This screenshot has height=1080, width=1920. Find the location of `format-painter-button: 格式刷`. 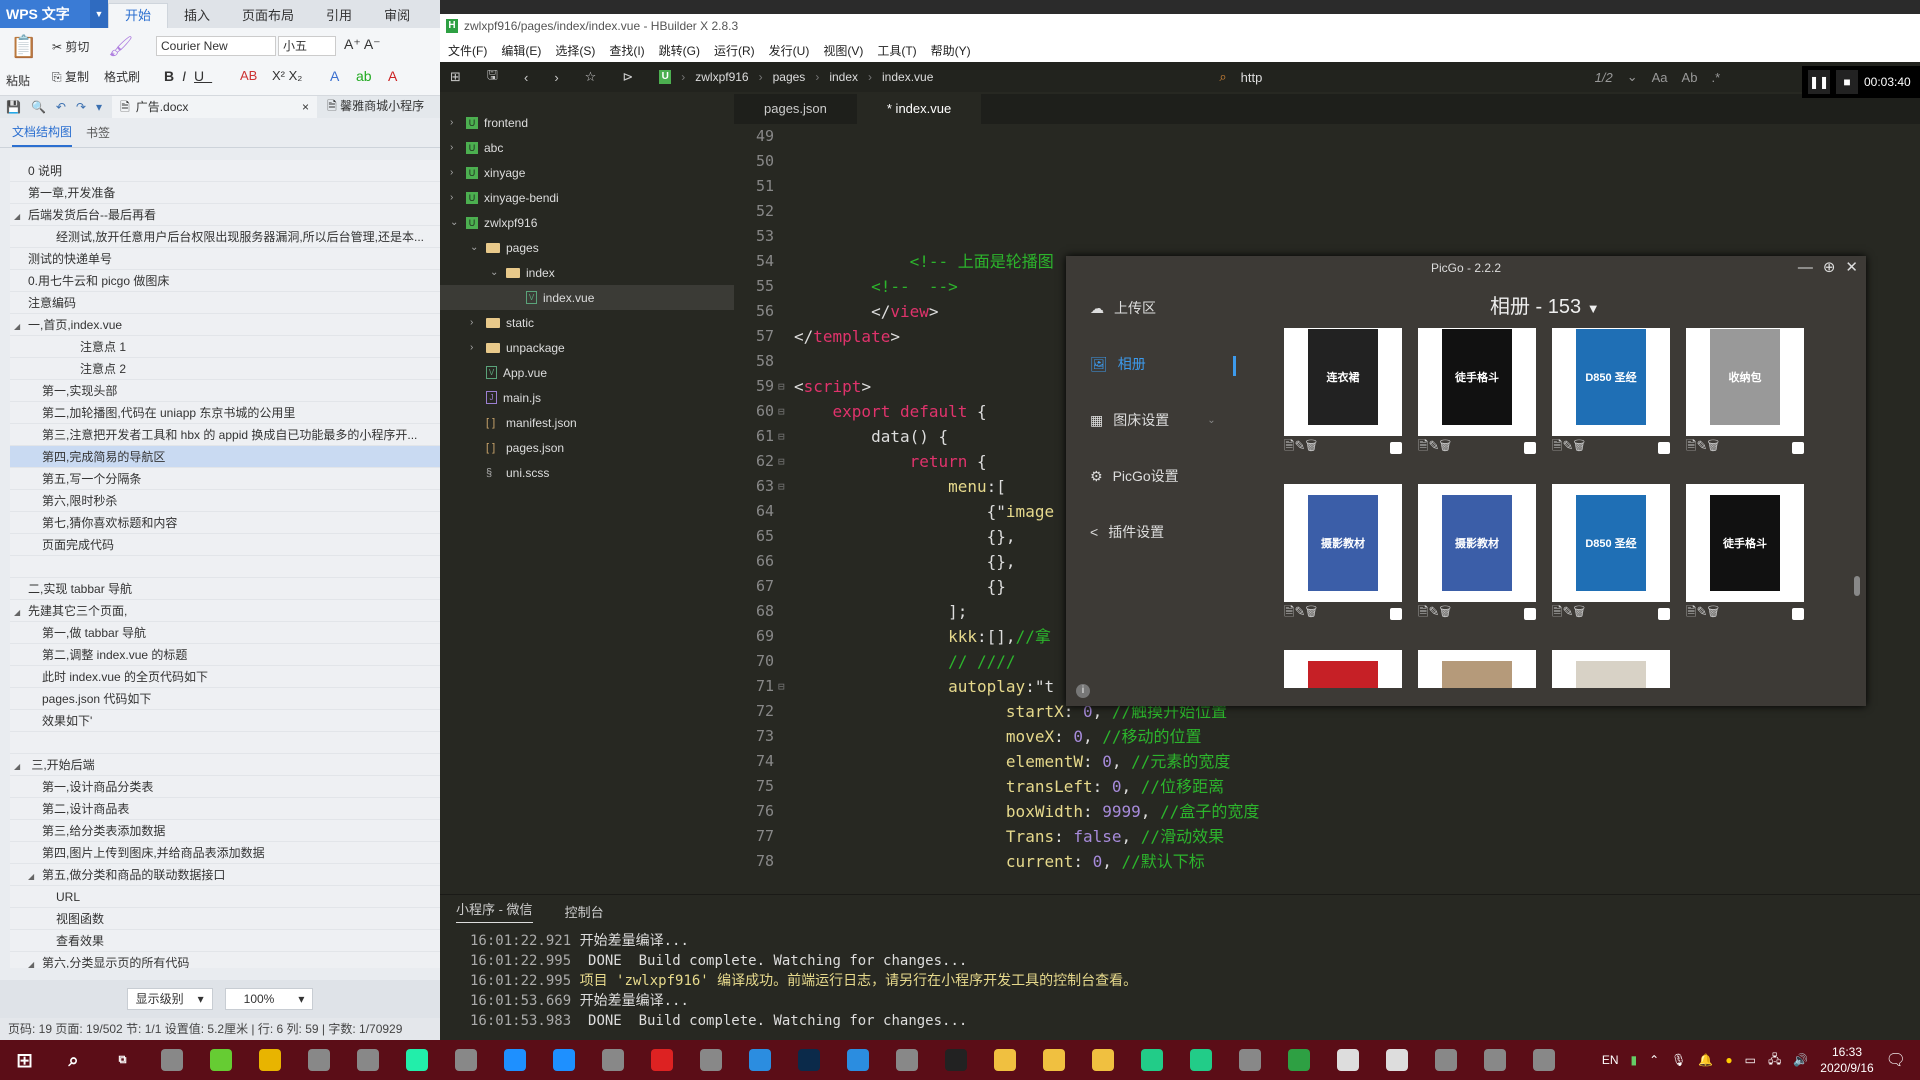

format-painter-button: 格式刷 is located at coordinates (122, 76).